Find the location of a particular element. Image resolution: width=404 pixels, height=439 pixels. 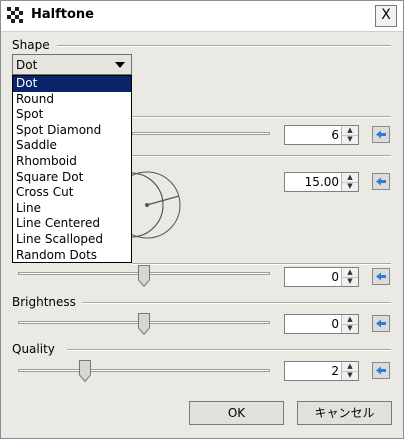

size-slider-track is located at coordinates (201, 133).